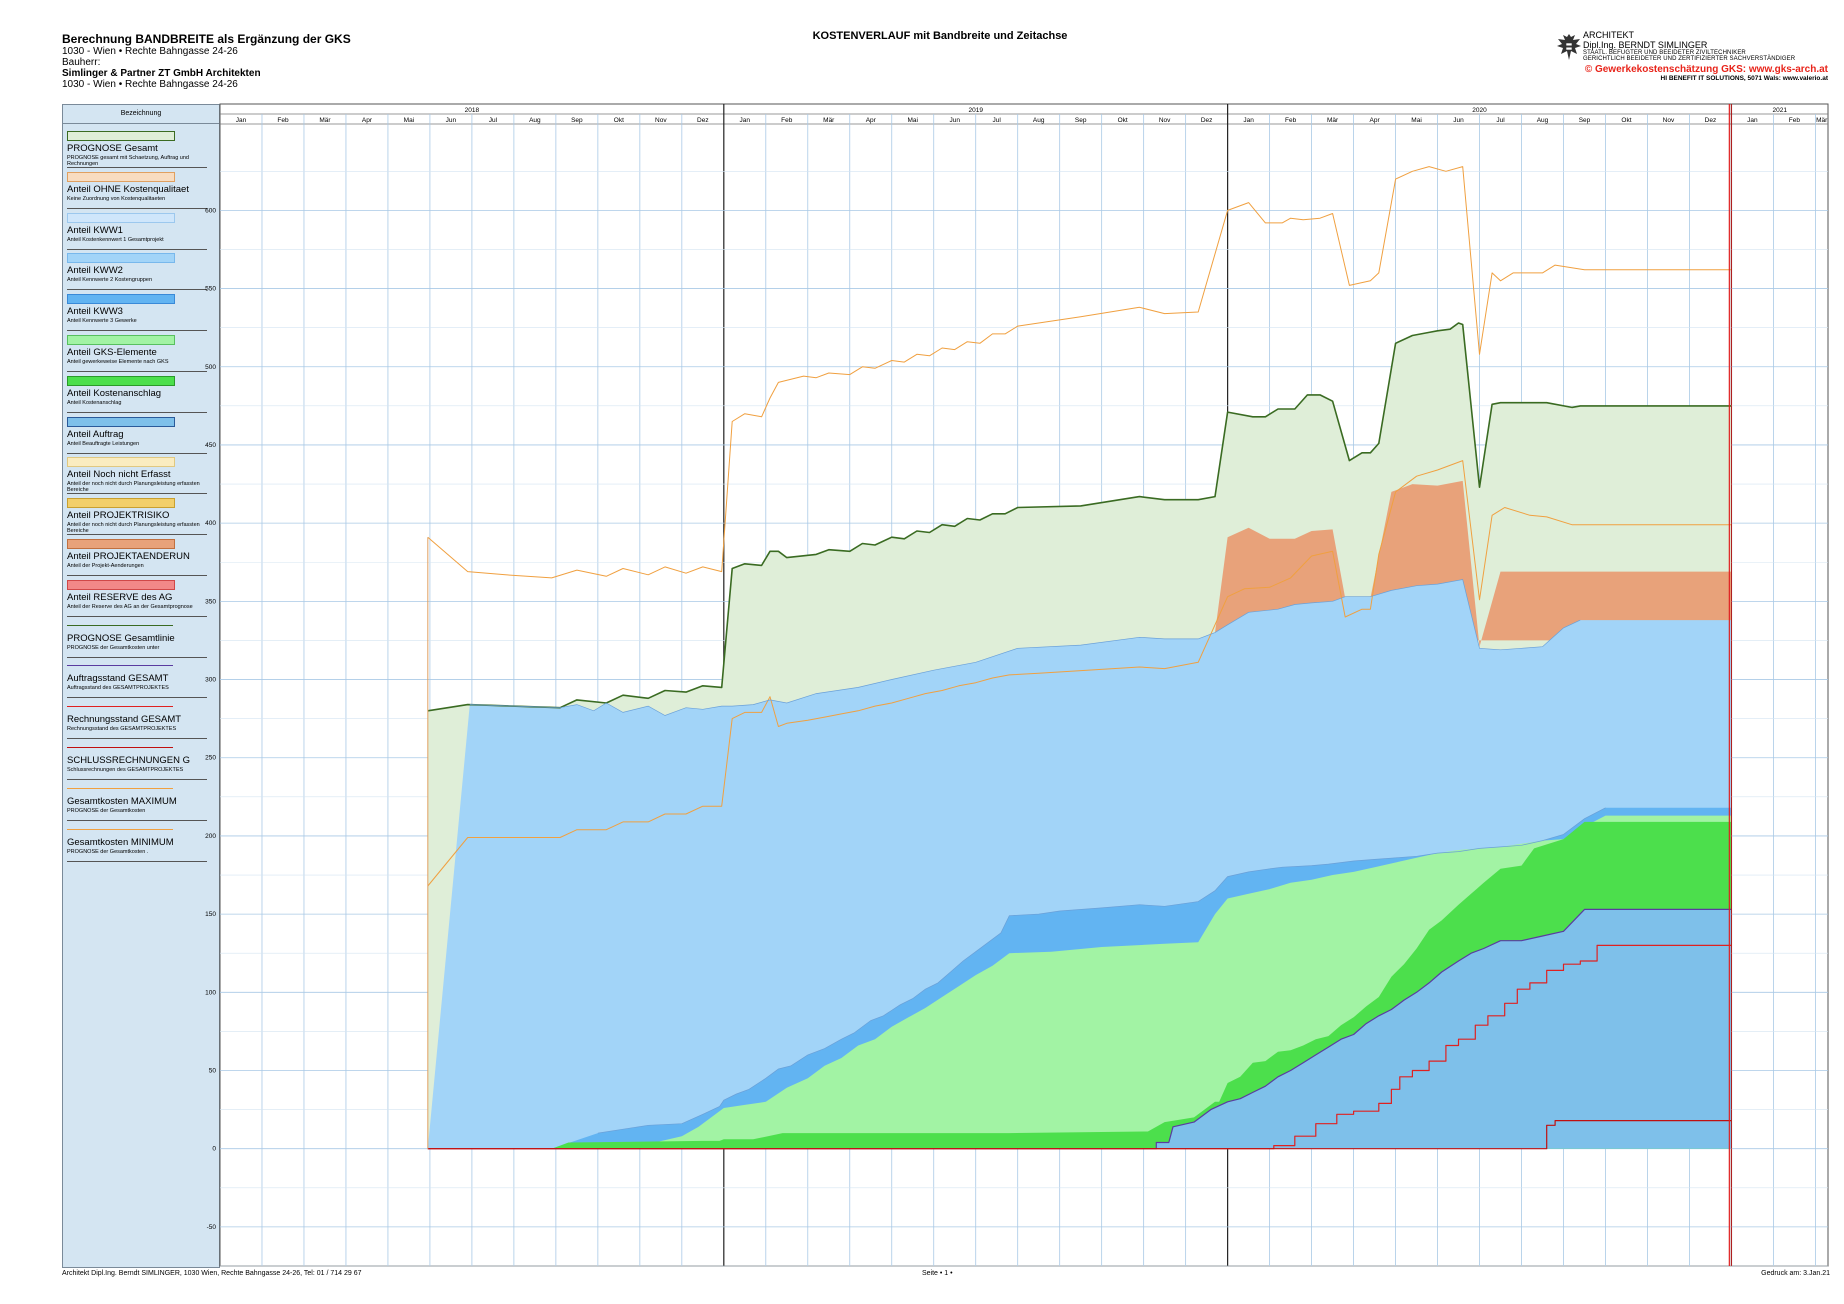  I want to click on year-label: 2019, so click(975, 110).